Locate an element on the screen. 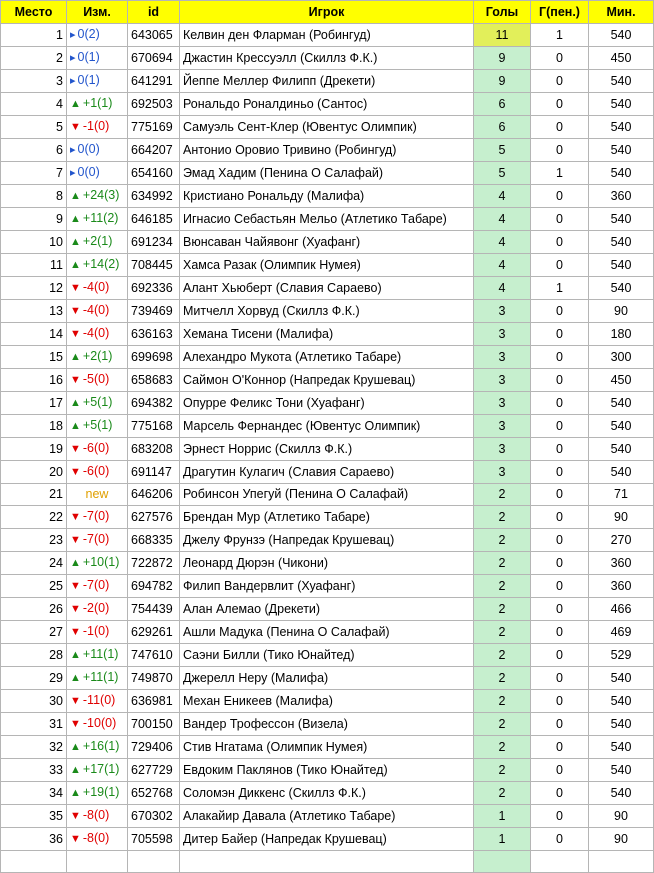 The width and height of the screenshot is (654, 873). player-cell: Вюнсаван Чайявонг (Хуафанг) is located at coordinates (326, 242).